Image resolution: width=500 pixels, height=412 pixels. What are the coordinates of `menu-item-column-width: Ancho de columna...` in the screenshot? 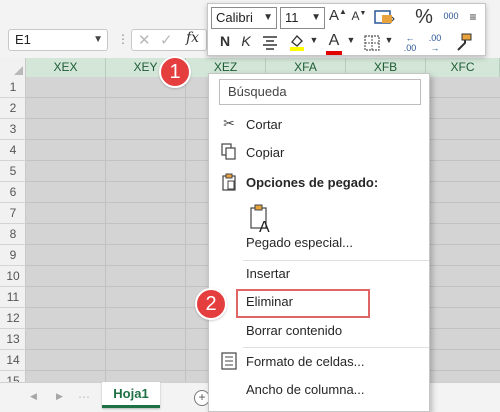 It's located at (319, 390).